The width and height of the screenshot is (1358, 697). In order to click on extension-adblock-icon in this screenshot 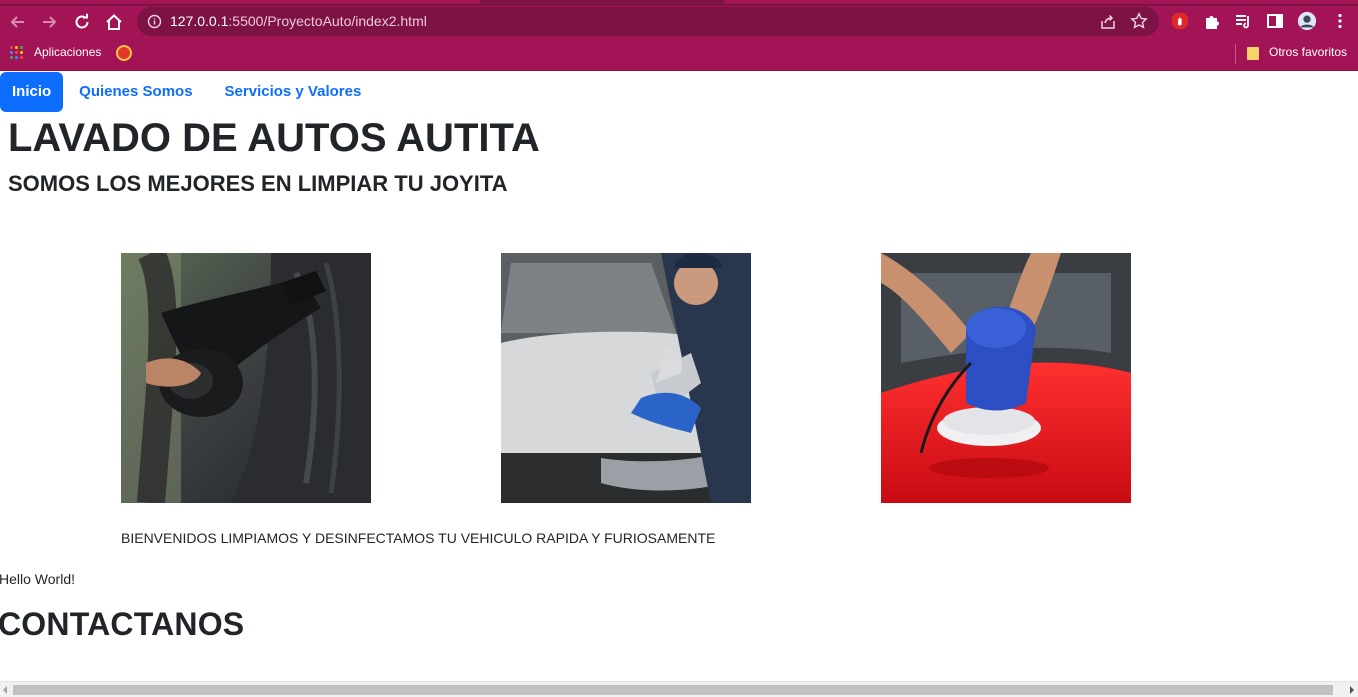, I will do `click(1180, 21)`.